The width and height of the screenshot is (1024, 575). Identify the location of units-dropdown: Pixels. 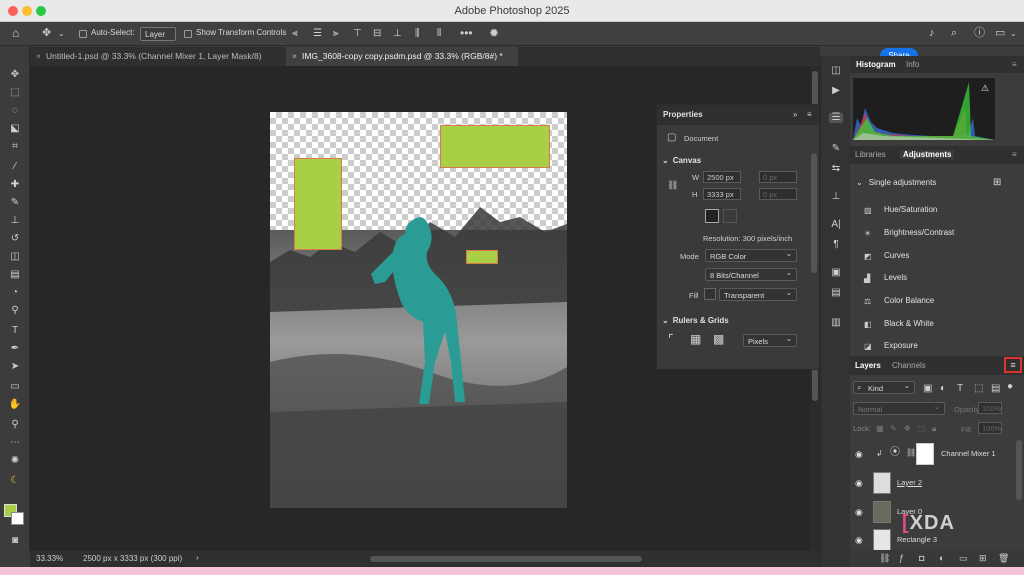
(770, 340).